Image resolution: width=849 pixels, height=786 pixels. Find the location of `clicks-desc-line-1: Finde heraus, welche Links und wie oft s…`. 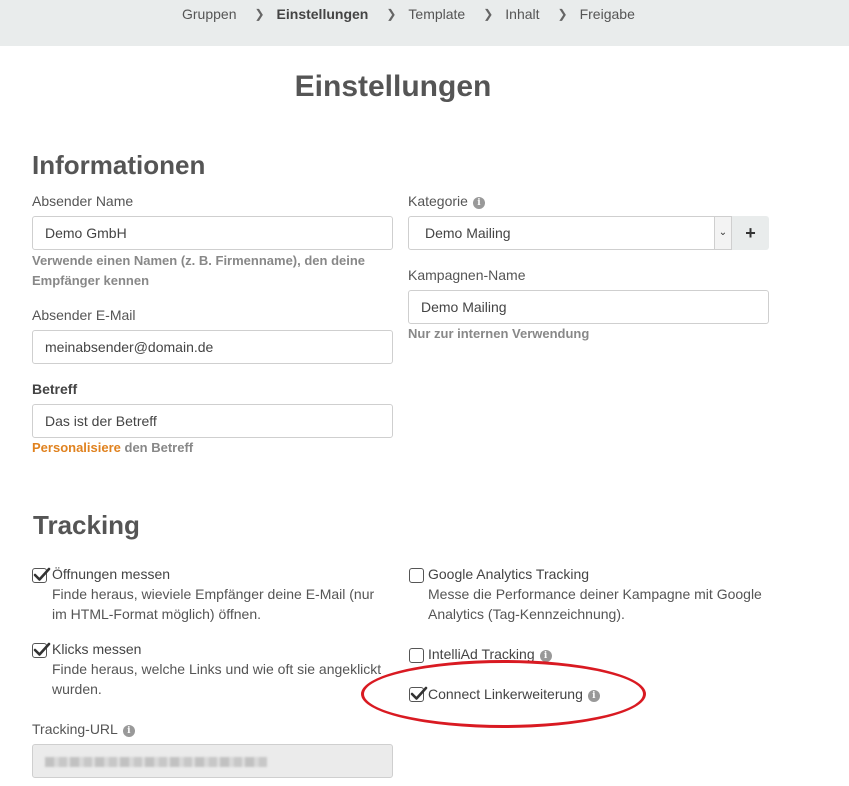

clicks-desc-line-1: Finde heraus, welche Links und wie oft s… is located at coordinates (217, 669).